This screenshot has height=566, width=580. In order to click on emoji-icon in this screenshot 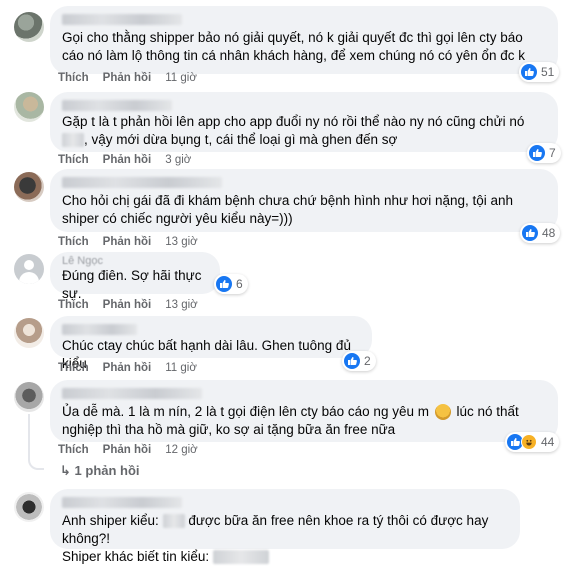, I will do `click(442, 412)`.